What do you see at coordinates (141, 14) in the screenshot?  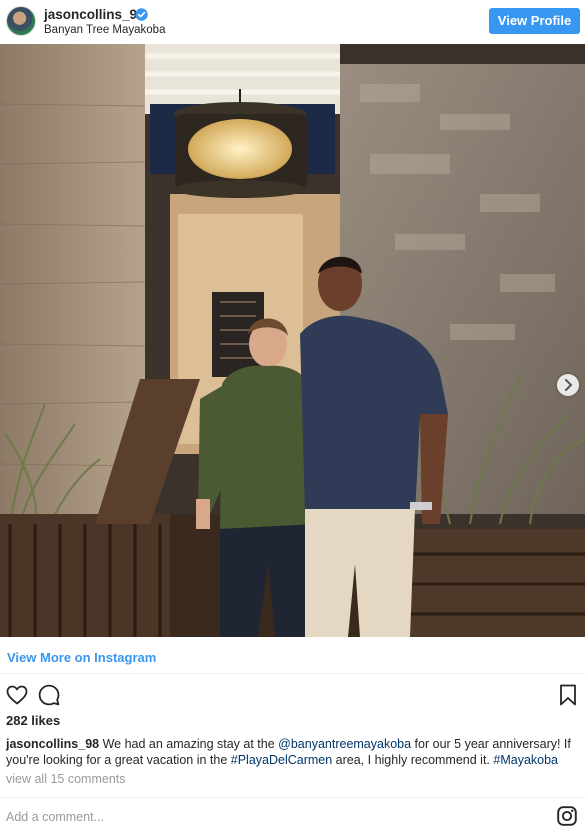 I see `verified-badge-icon` at bounding box center [141, 14].